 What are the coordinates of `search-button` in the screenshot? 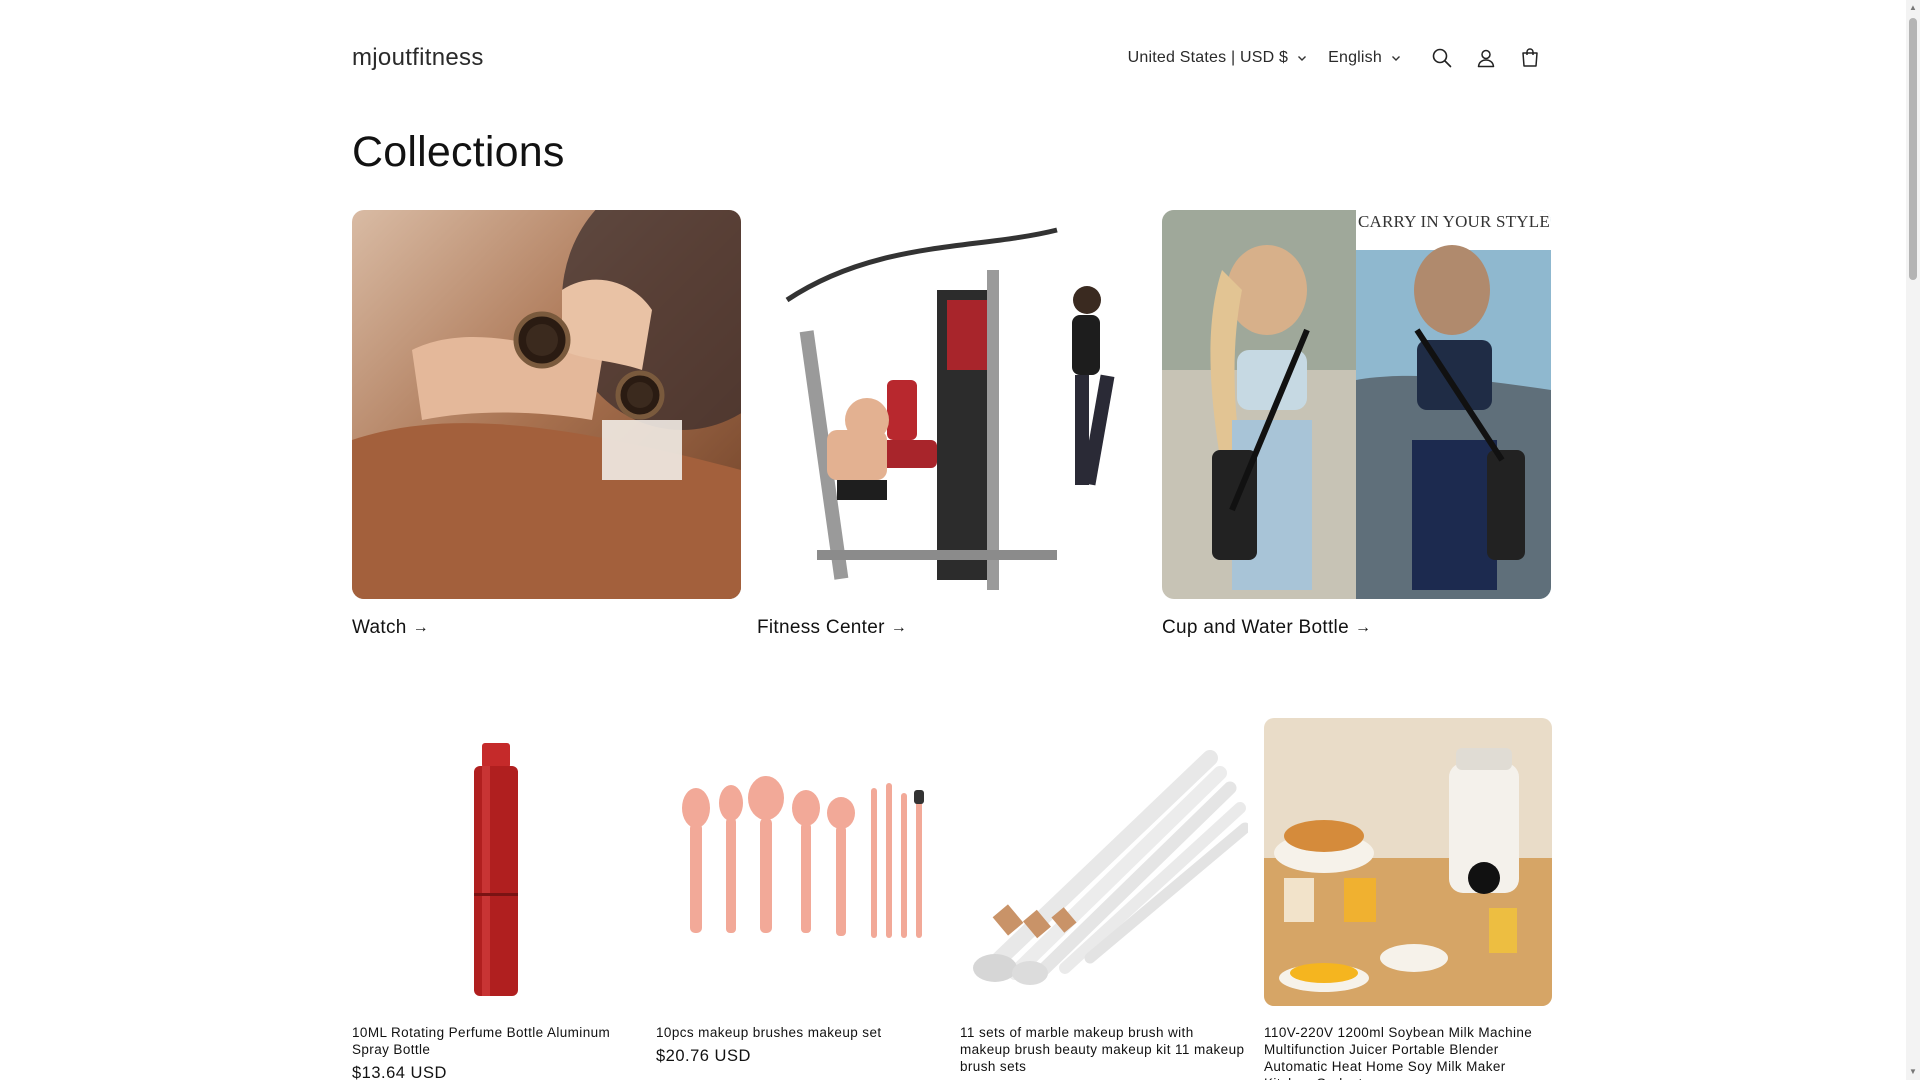 It's located at (1442, 58).